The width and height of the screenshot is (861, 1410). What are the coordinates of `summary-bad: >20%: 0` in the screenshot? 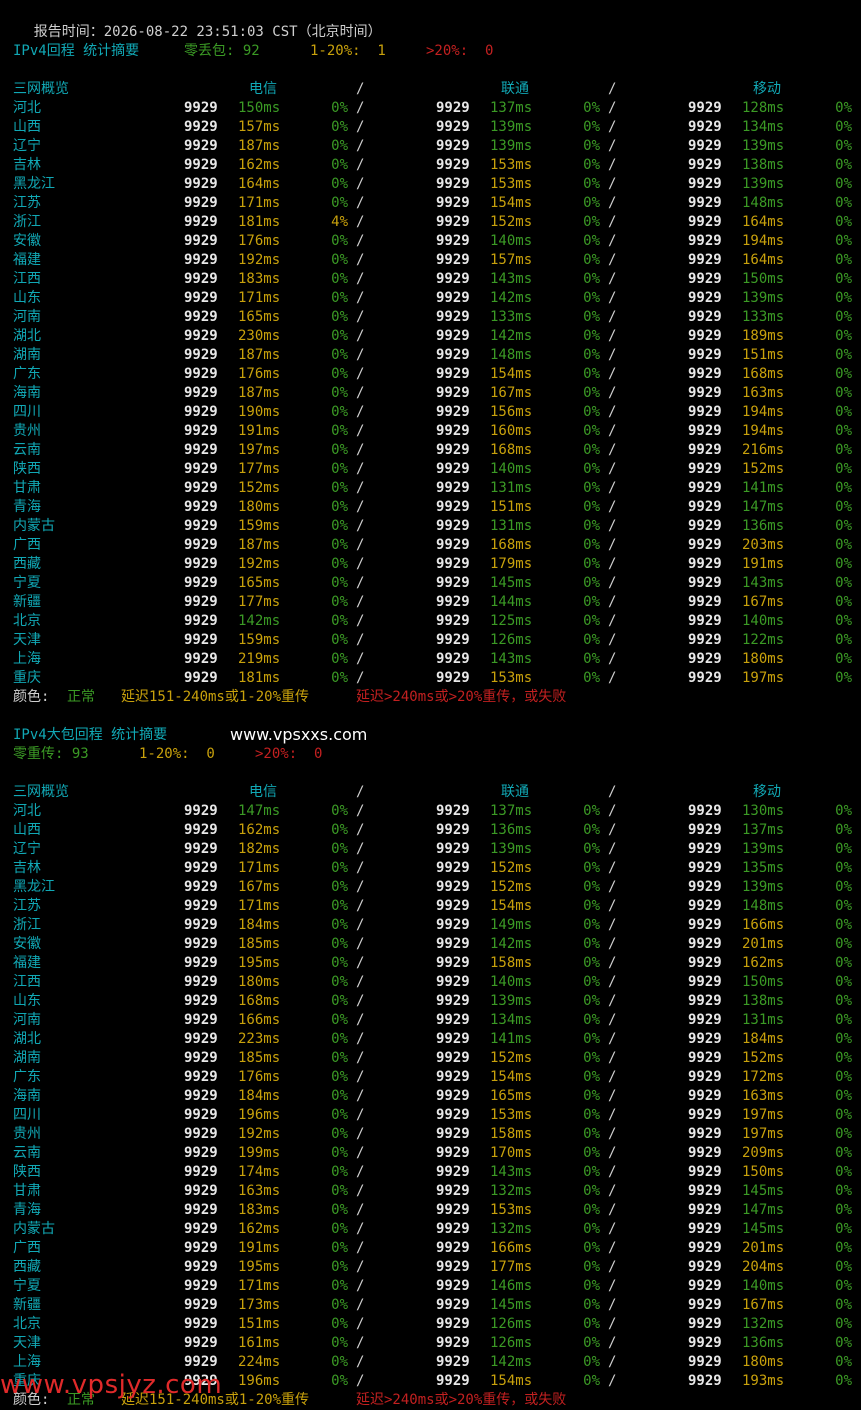 It's located at (289, 754).